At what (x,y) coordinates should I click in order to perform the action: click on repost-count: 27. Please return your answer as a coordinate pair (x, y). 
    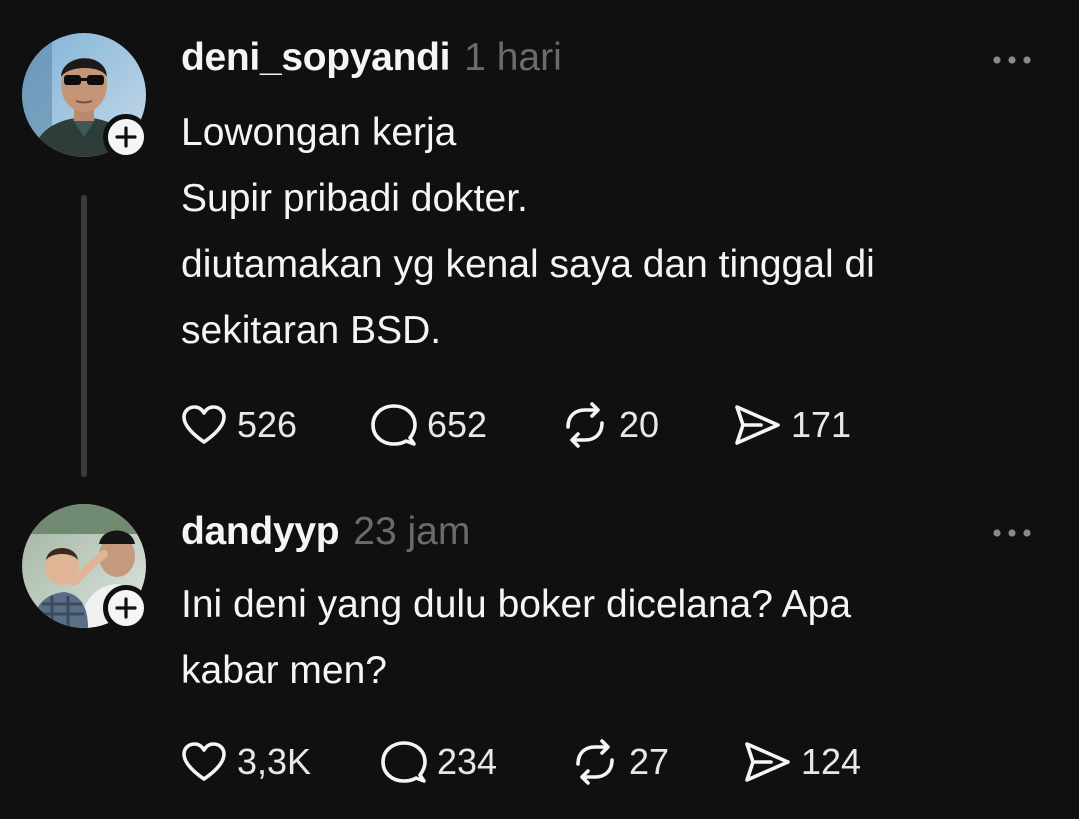
    Looking at the image, I should click on (649, 761).